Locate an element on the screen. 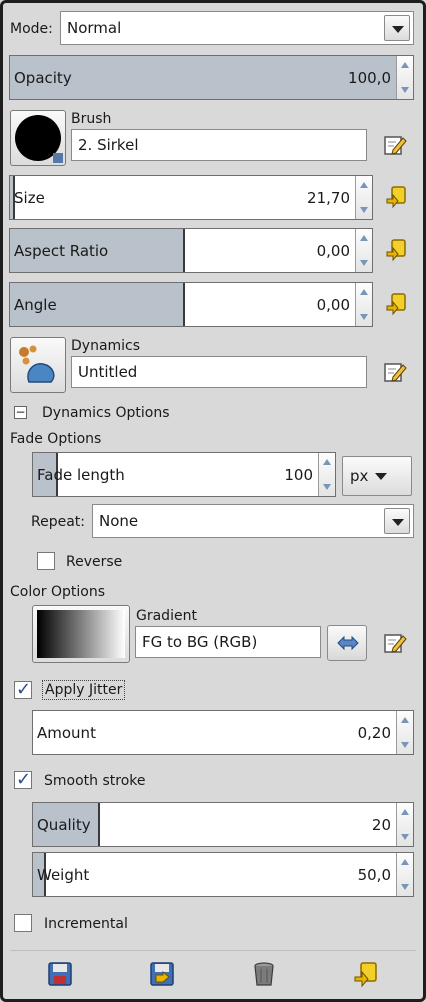  opacity-slider: Opacity 100,0 is located at coordinates (211, 77).